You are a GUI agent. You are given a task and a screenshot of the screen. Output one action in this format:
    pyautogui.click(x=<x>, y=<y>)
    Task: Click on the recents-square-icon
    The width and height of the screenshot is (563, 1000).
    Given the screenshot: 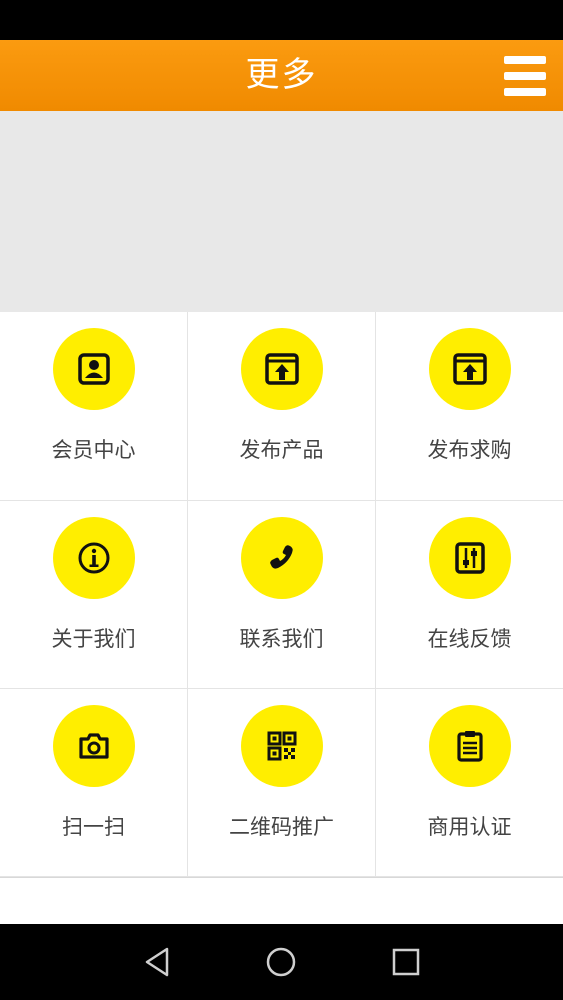 What is the action you would take?
    pyautogui.click(x=406, y=962)
    